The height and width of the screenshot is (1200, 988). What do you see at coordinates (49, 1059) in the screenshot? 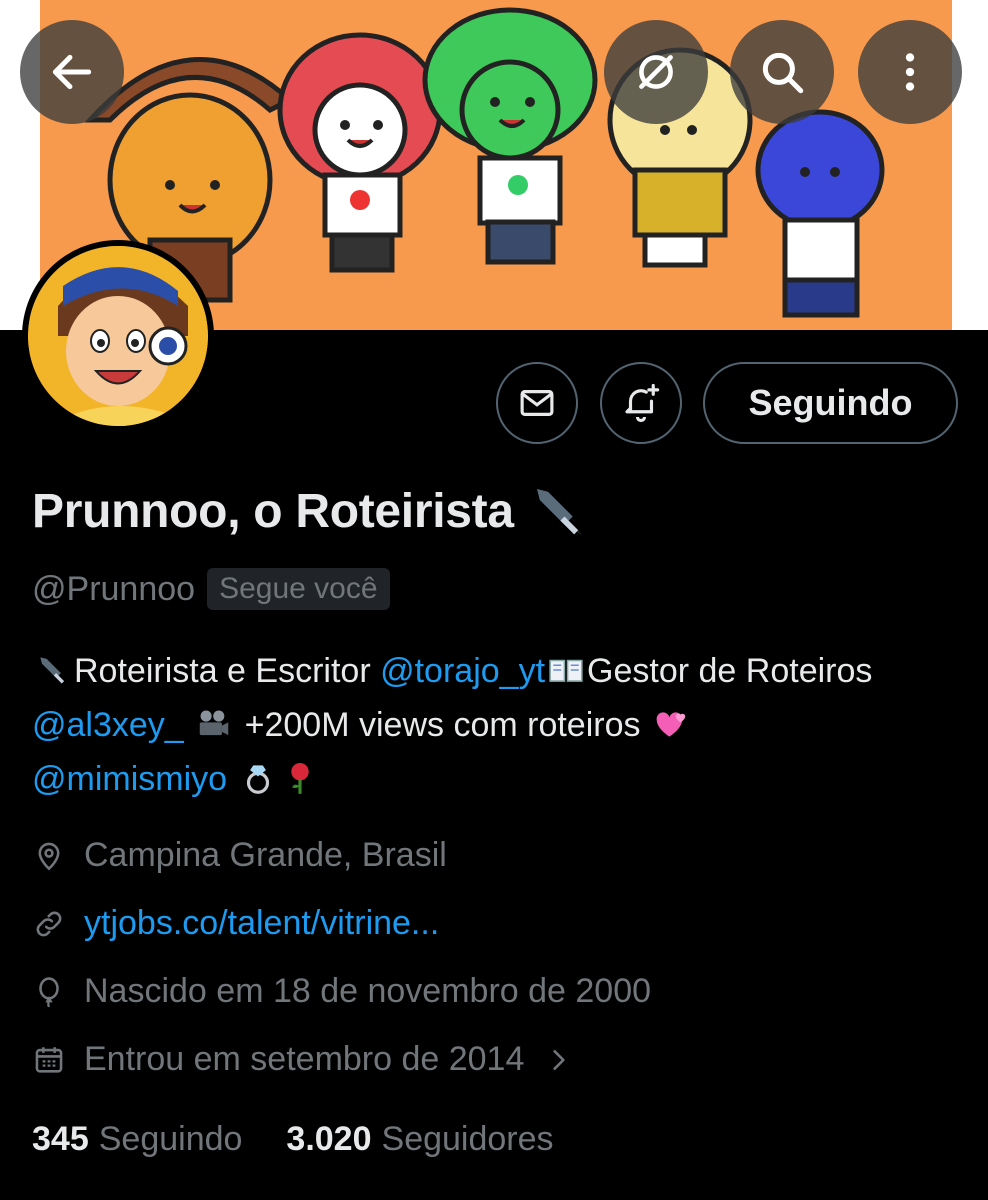
I see `calendar-icon` at bounding box center [49, 1059].